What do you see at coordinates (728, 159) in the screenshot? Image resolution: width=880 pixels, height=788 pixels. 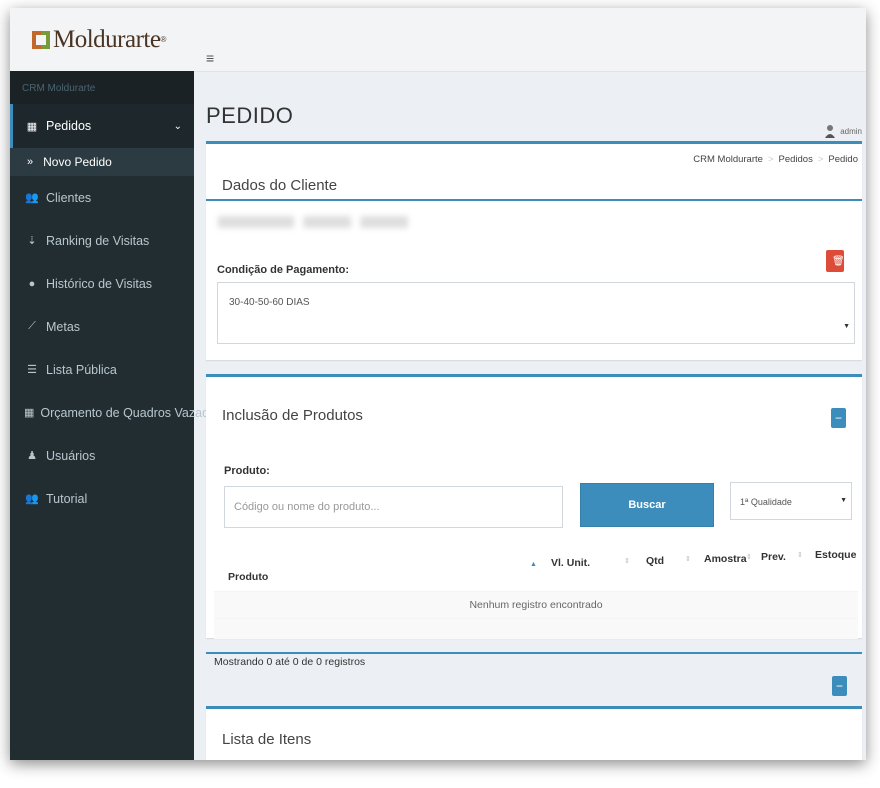 I see `breadcrumb-item: CRM Moldurarte` at bounding box center [728, 159].